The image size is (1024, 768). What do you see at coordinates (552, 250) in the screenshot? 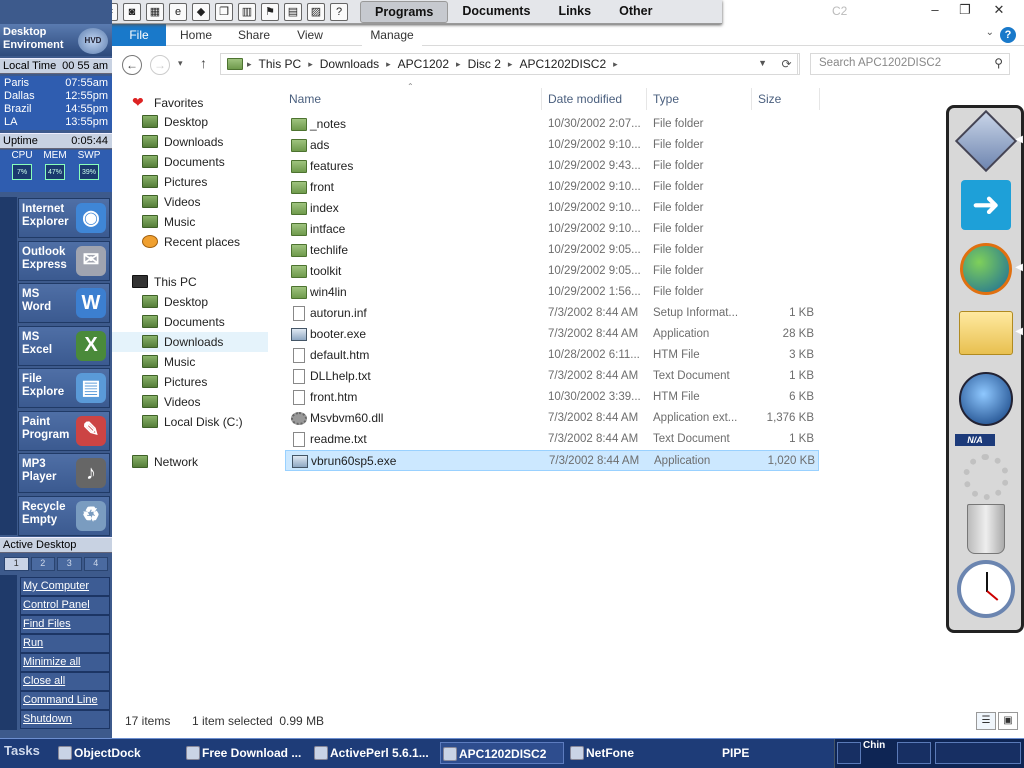
I see `file-row: techlife 10/29/2002 9:05... File folder` at bounding box center [552, 250].